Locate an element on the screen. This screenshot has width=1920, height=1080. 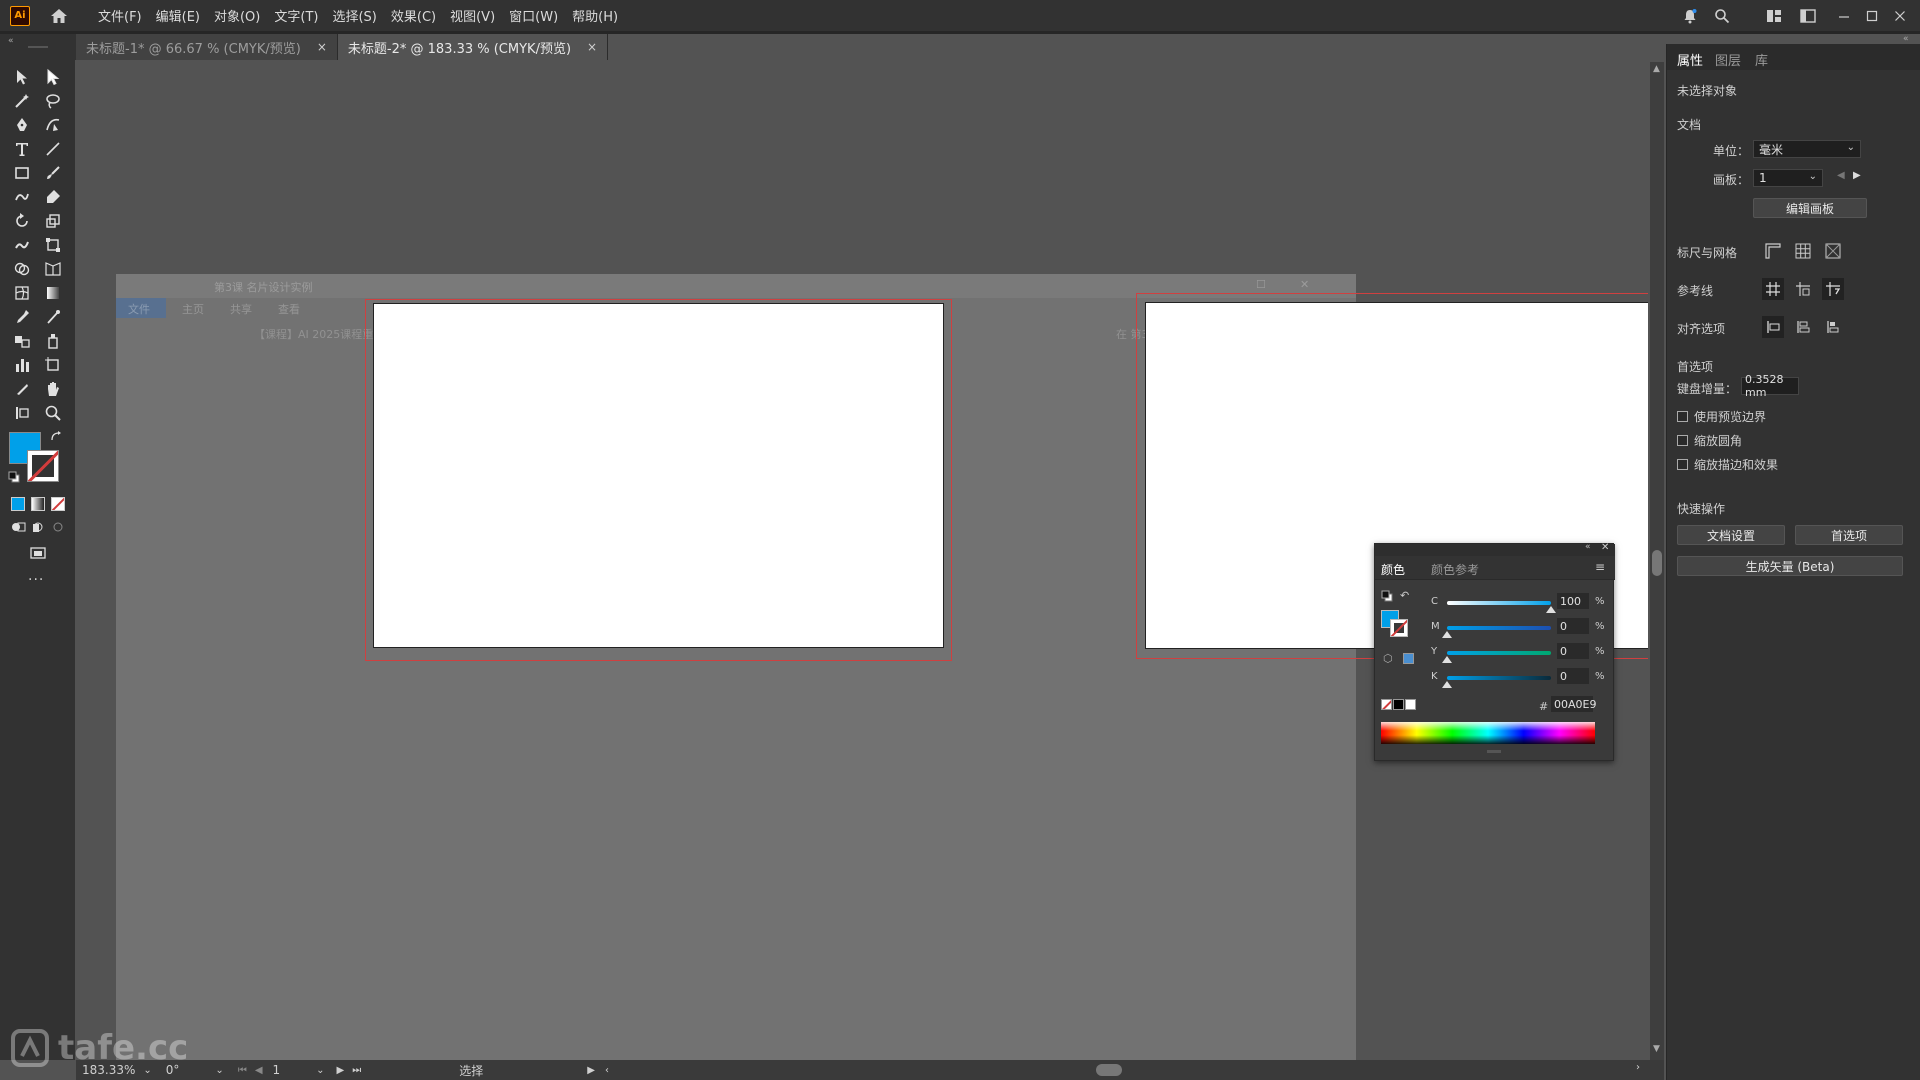
tab-color: 颜色 is located at coordinates (1393, 569).